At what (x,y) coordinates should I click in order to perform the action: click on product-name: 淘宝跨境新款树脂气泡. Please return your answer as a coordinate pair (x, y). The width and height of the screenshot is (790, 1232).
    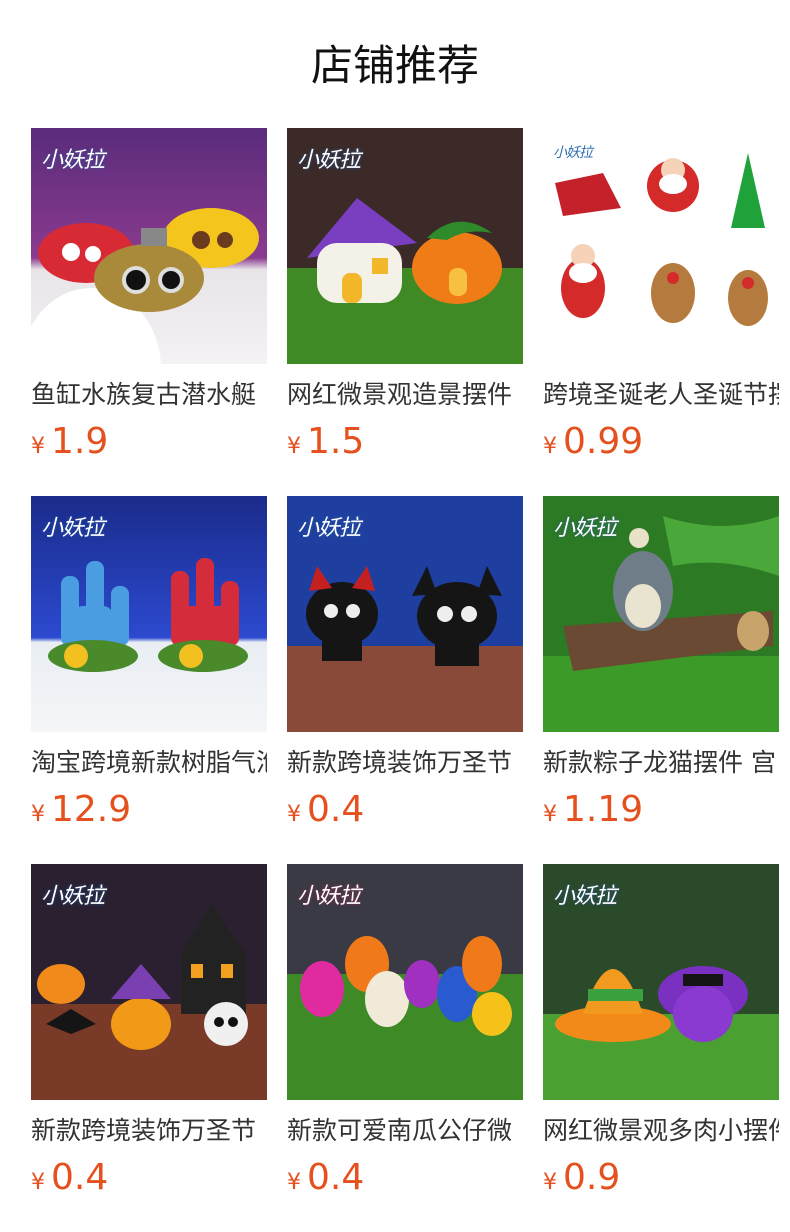
    Looking at the image, I should click on (149, 763).